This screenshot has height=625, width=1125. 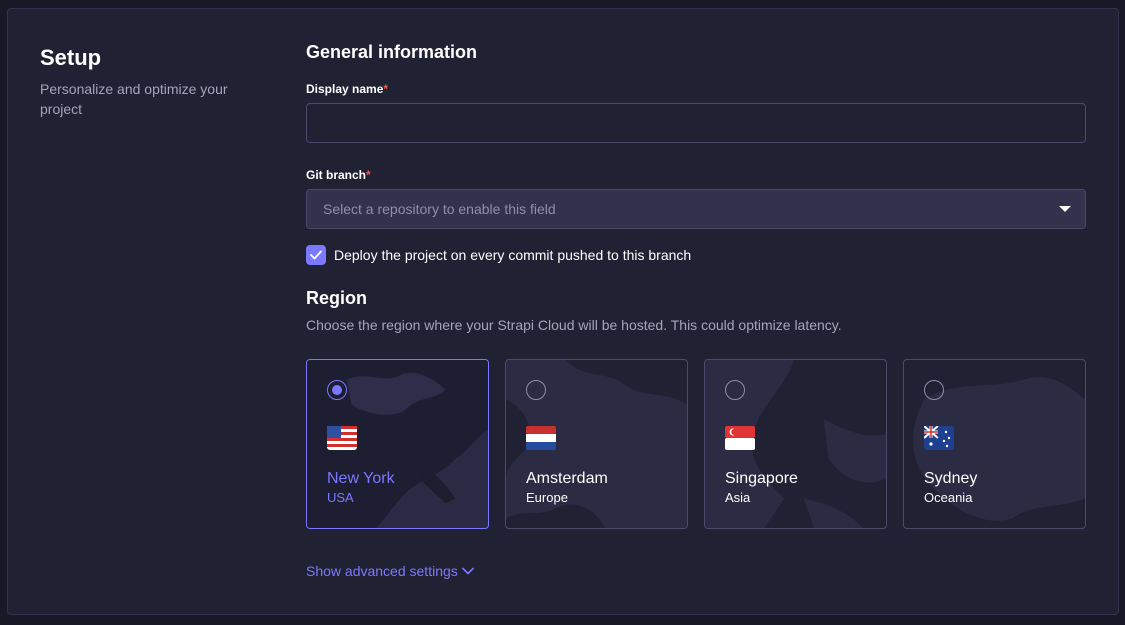 What do you see at coordinates (336, 175) in the screenshot?
I see `git-branch-label-text: Git branch` at bounding box center [336, 175].